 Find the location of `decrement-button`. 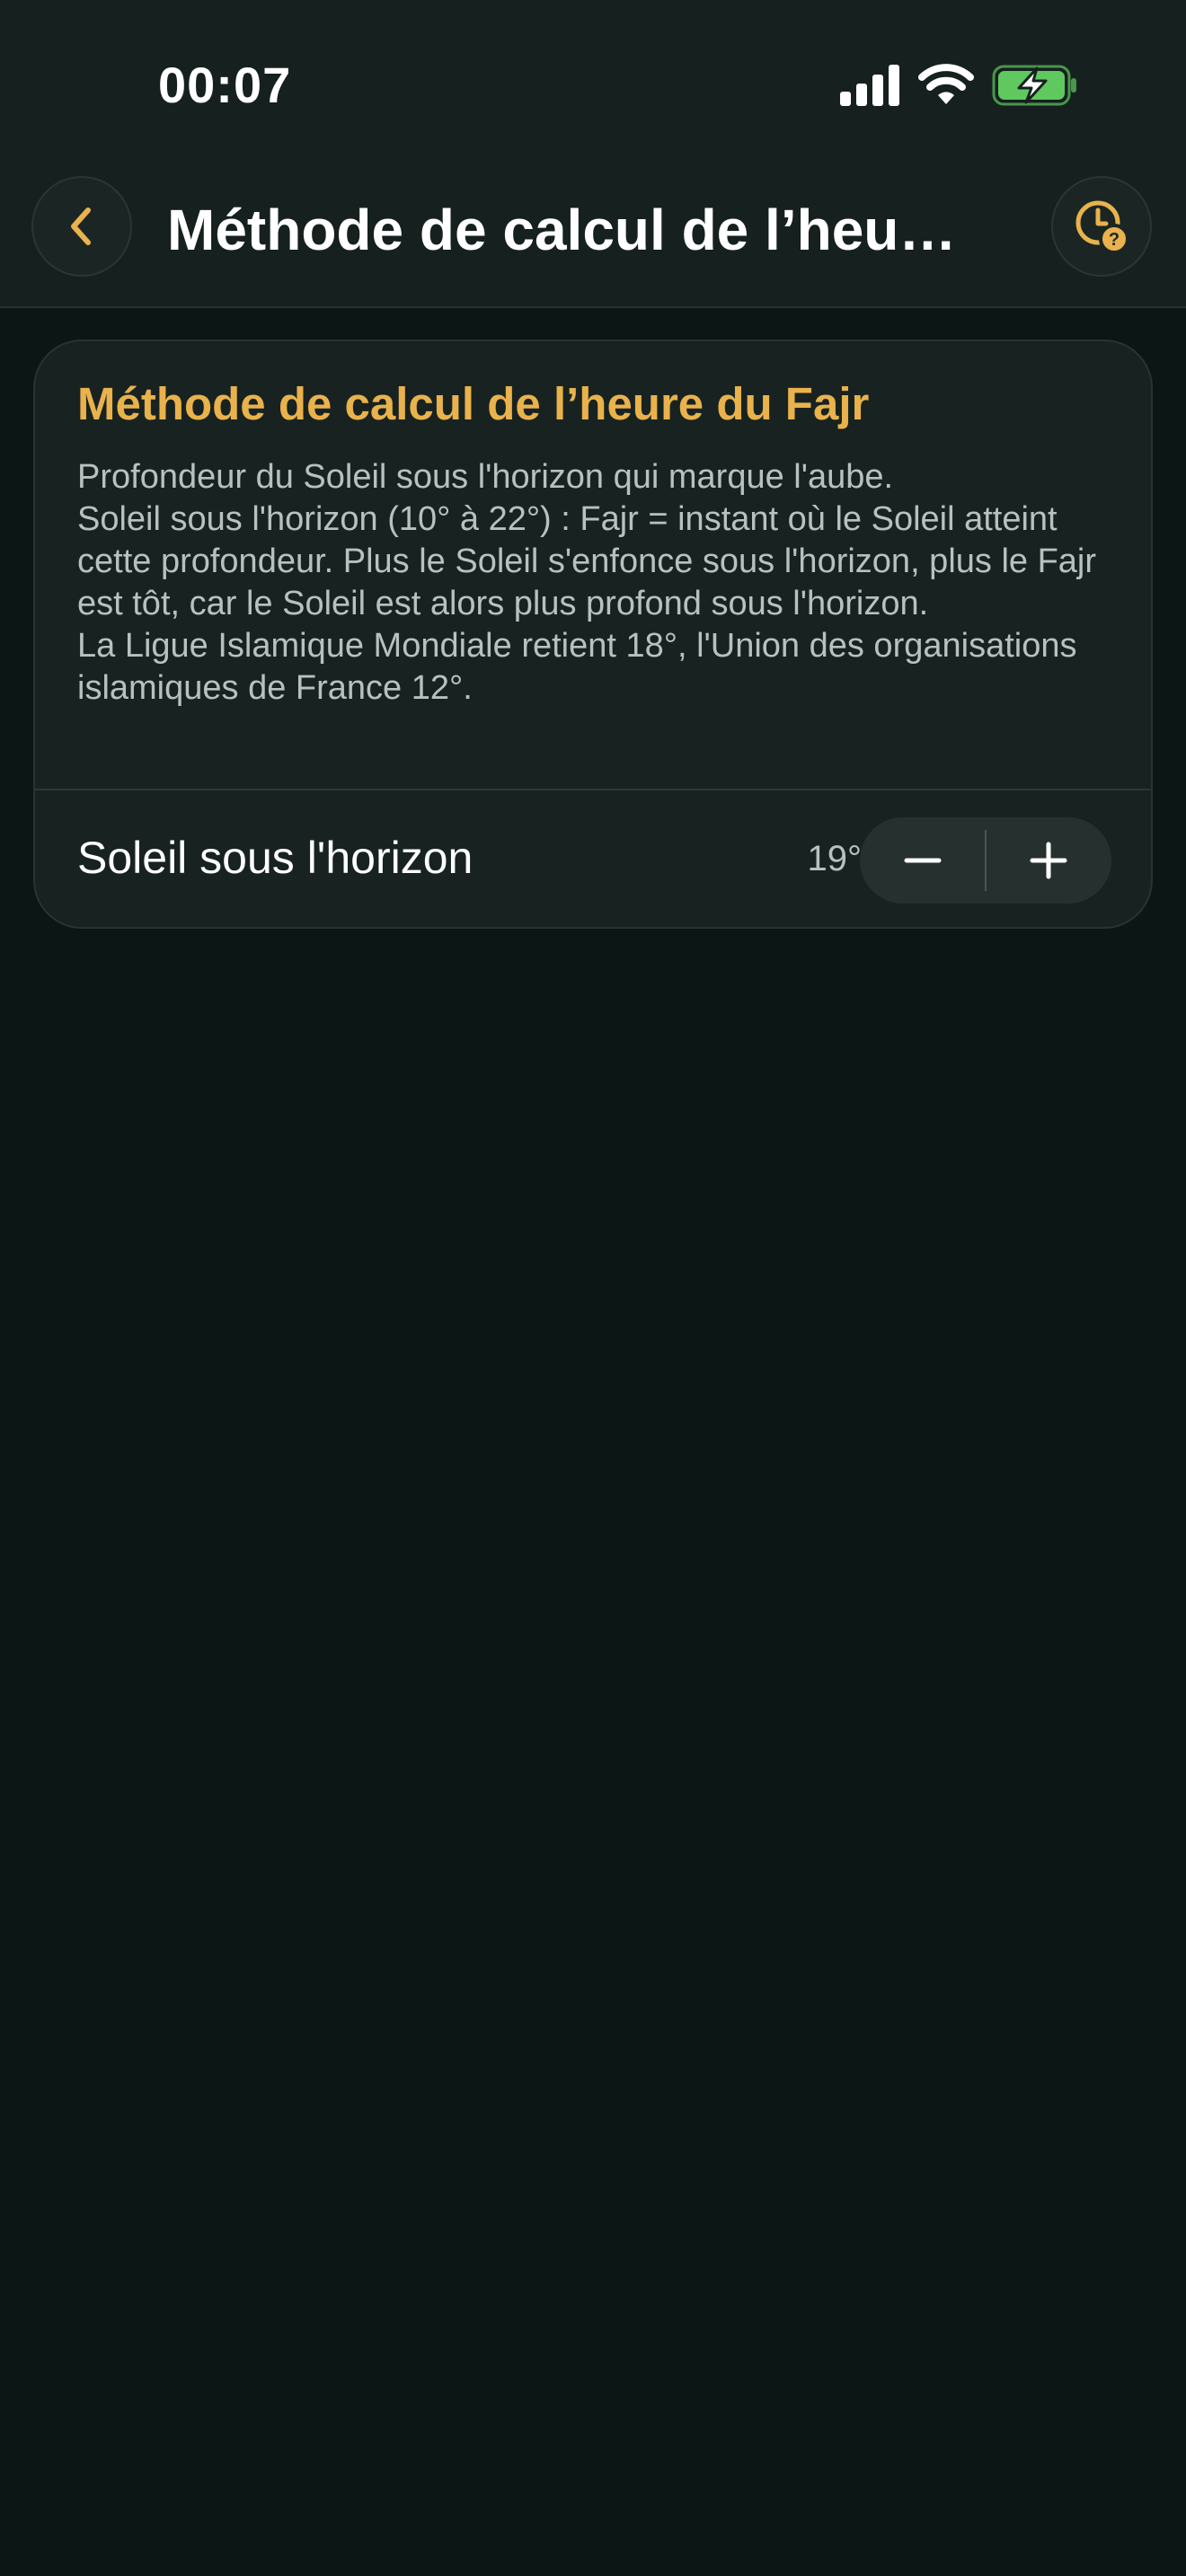

decrement-button is located at coordinates (923, 860).